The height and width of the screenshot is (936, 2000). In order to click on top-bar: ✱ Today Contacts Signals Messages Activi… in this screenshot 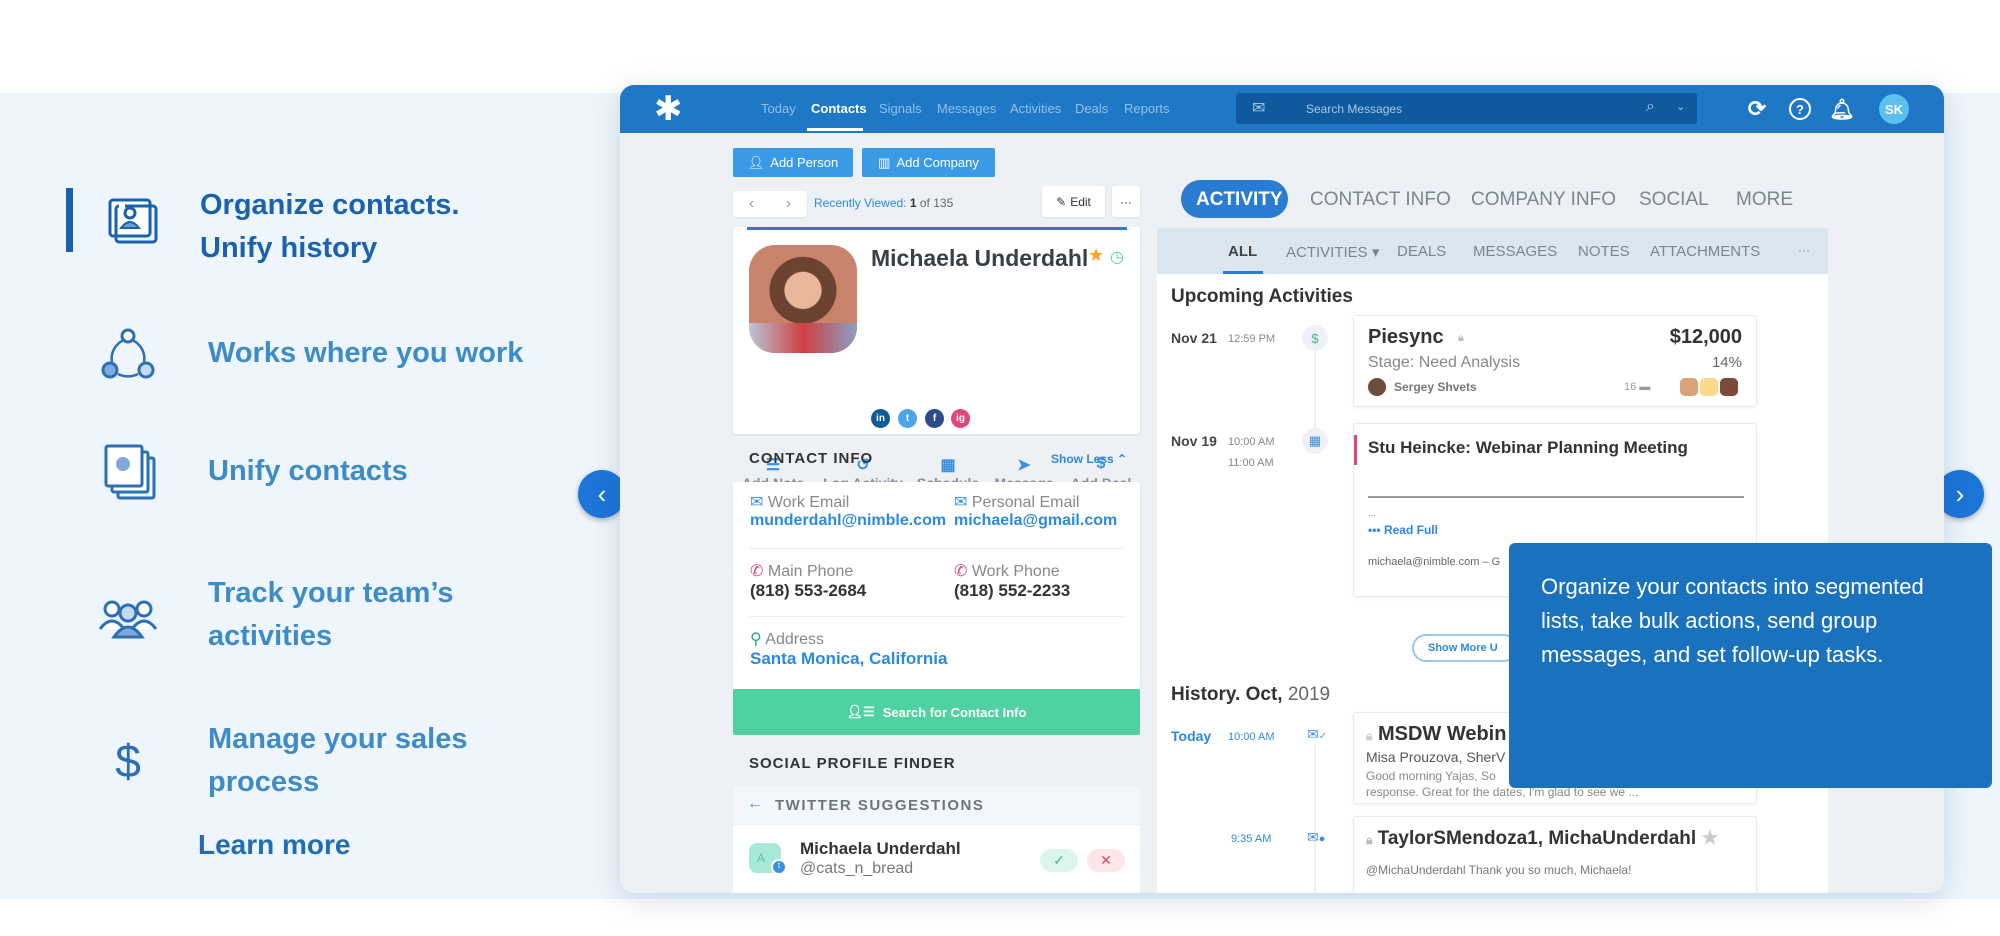, I will do `click(1282, 109)`.